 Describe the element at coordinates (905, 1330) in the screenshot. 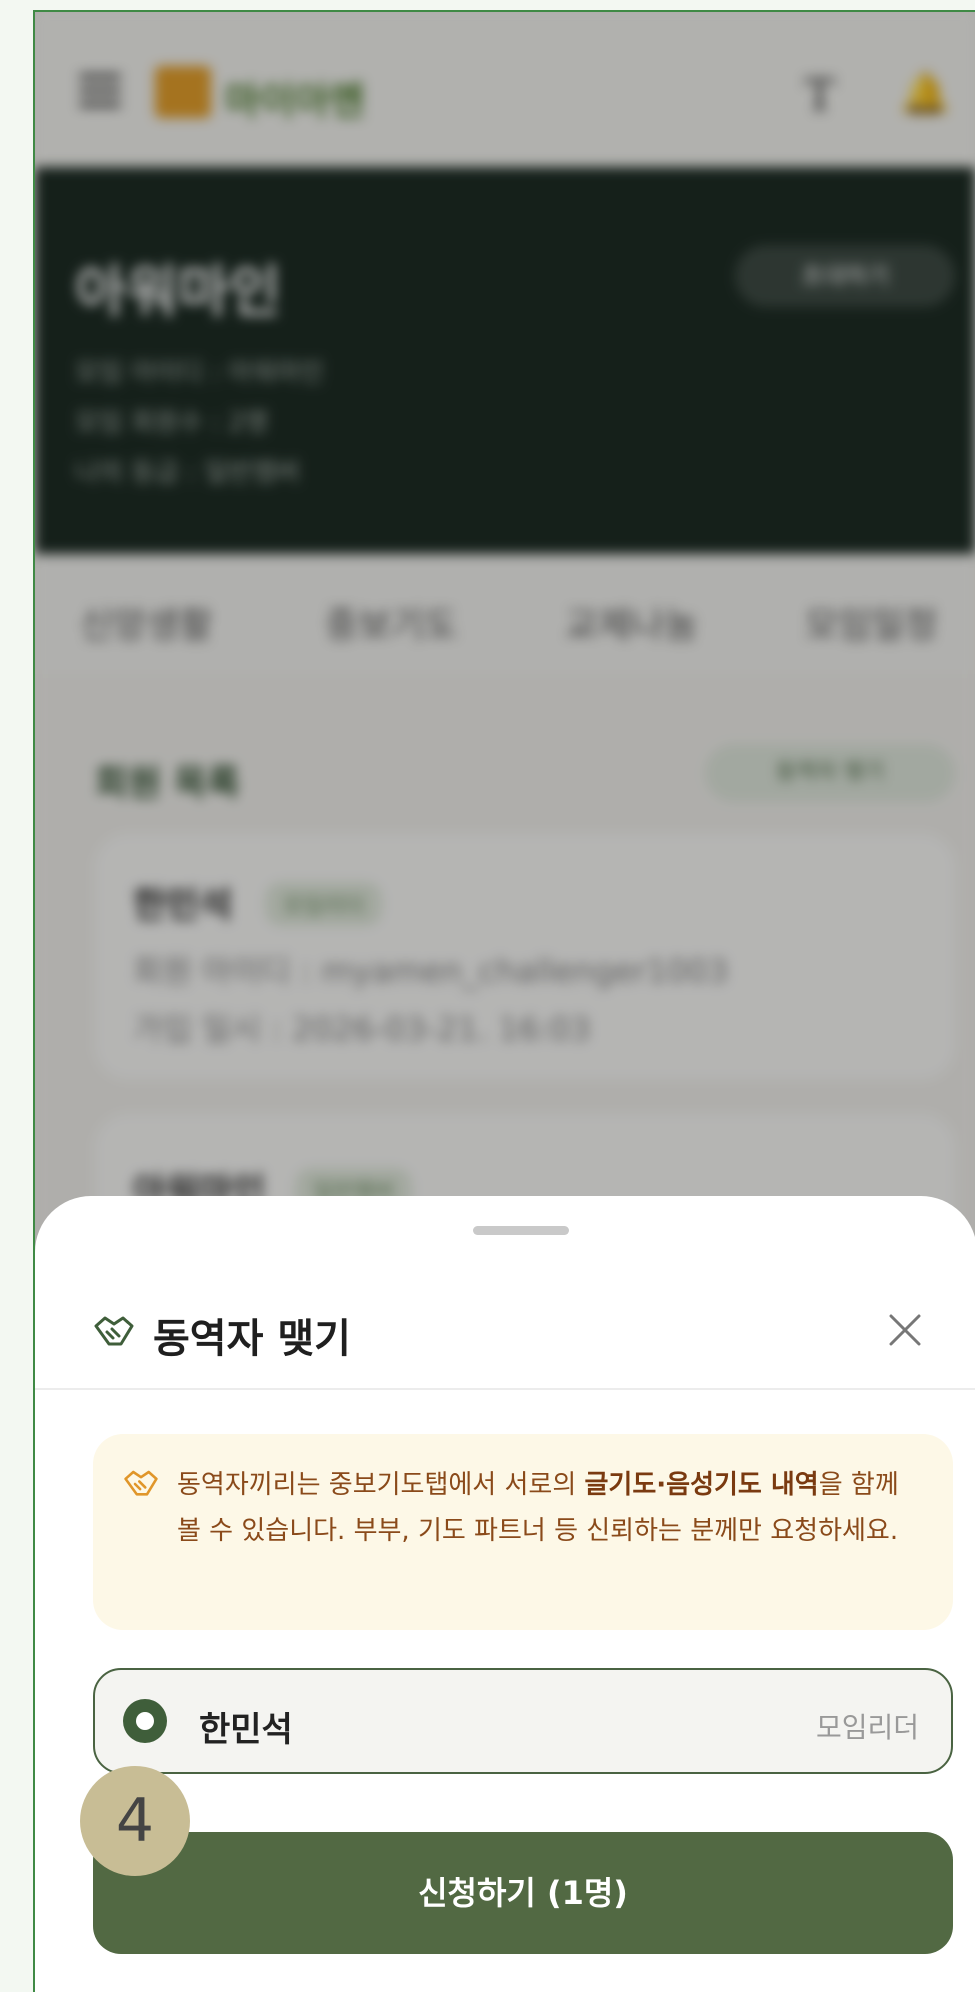

I see `close-icon` at that location.